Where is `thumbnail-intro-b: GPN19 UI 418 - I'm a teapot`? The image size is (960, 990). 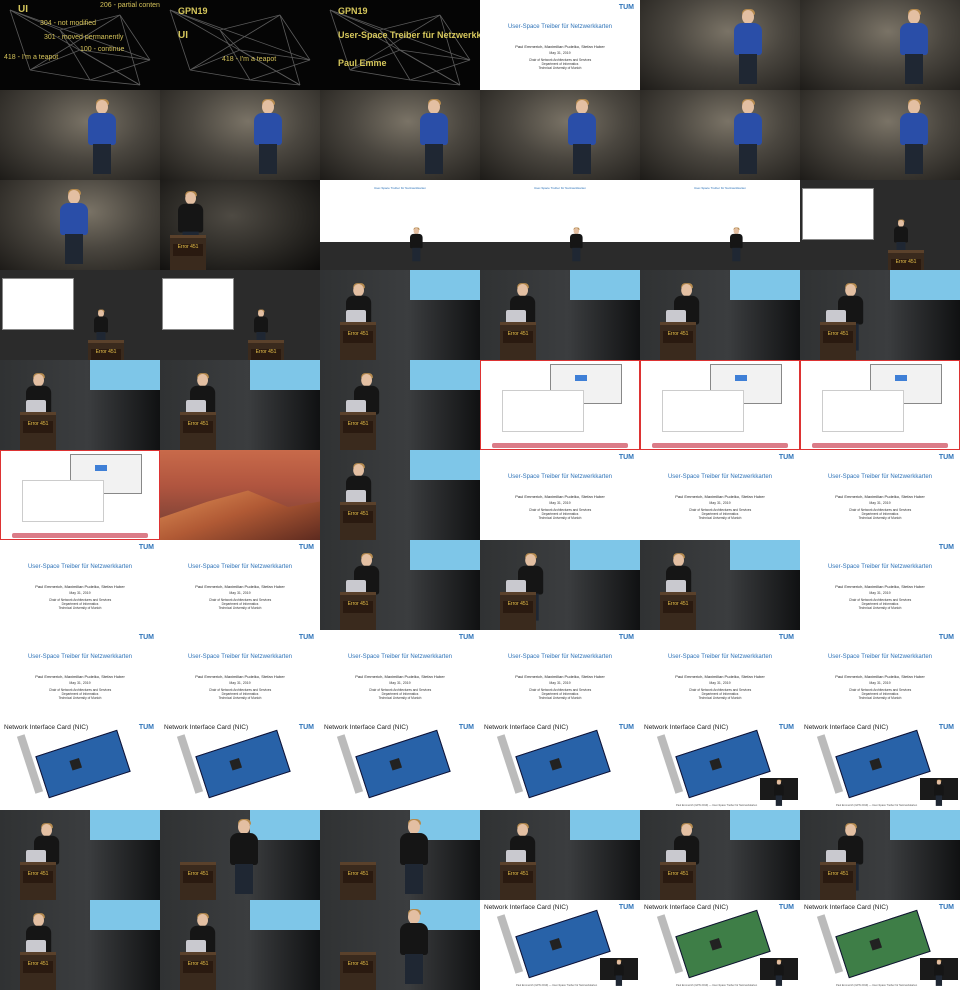 thumbnail-intro-b: GPN19 UI 418 - I'm a teapot is located at coordinates (240, 45).